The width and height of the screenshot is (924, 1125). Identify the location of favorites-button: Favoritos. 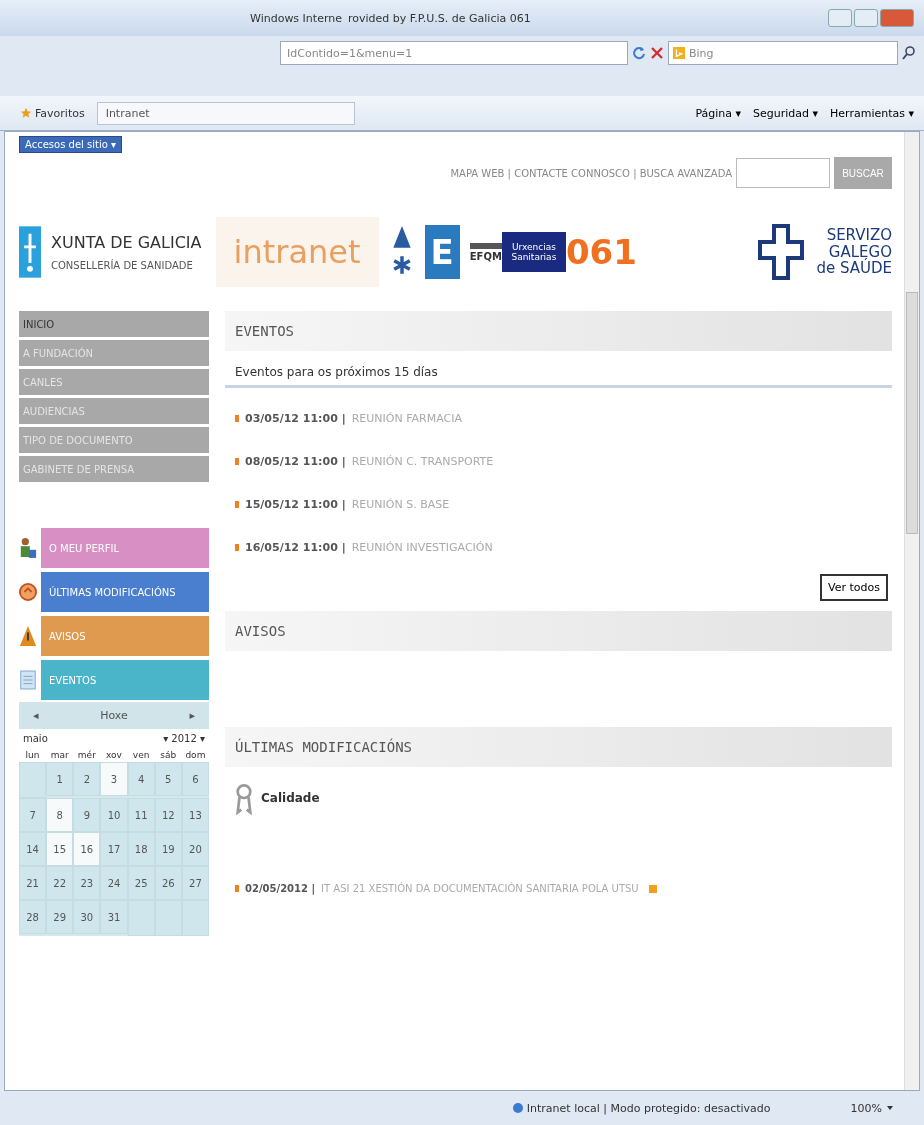
(52, 113).